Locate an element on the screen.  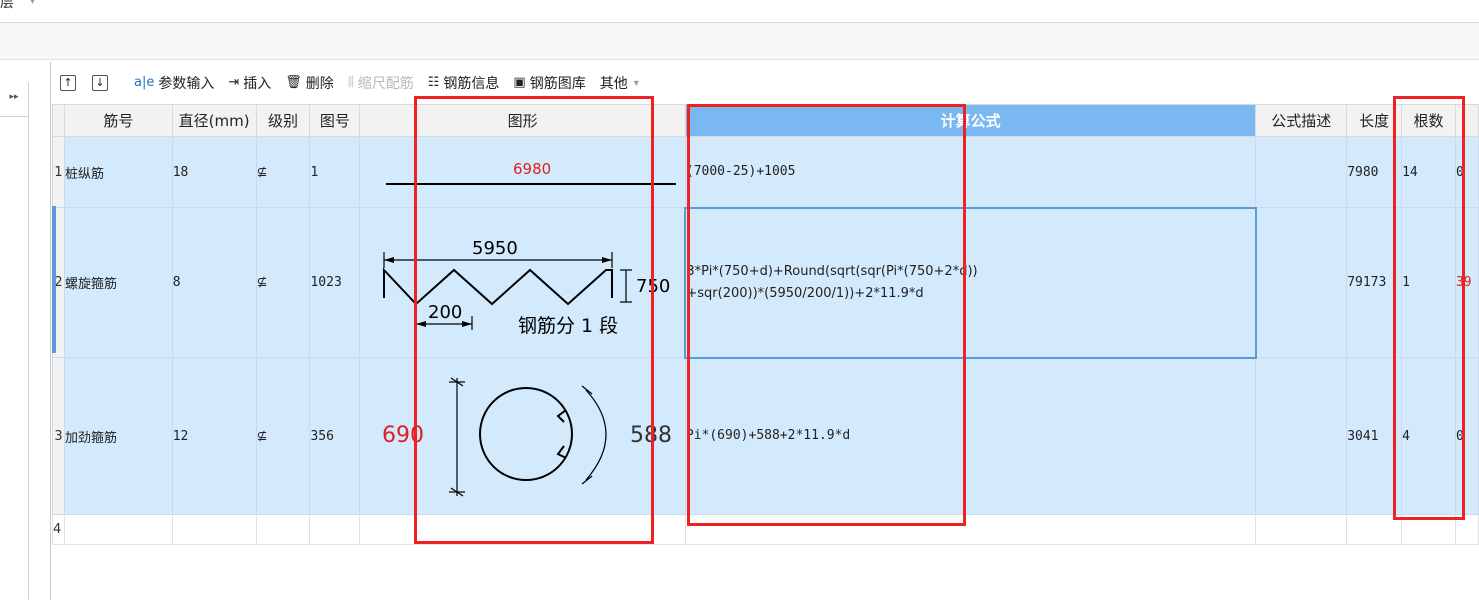
insert-button: ⇥ 插入 is located at coordinates (249, 83).